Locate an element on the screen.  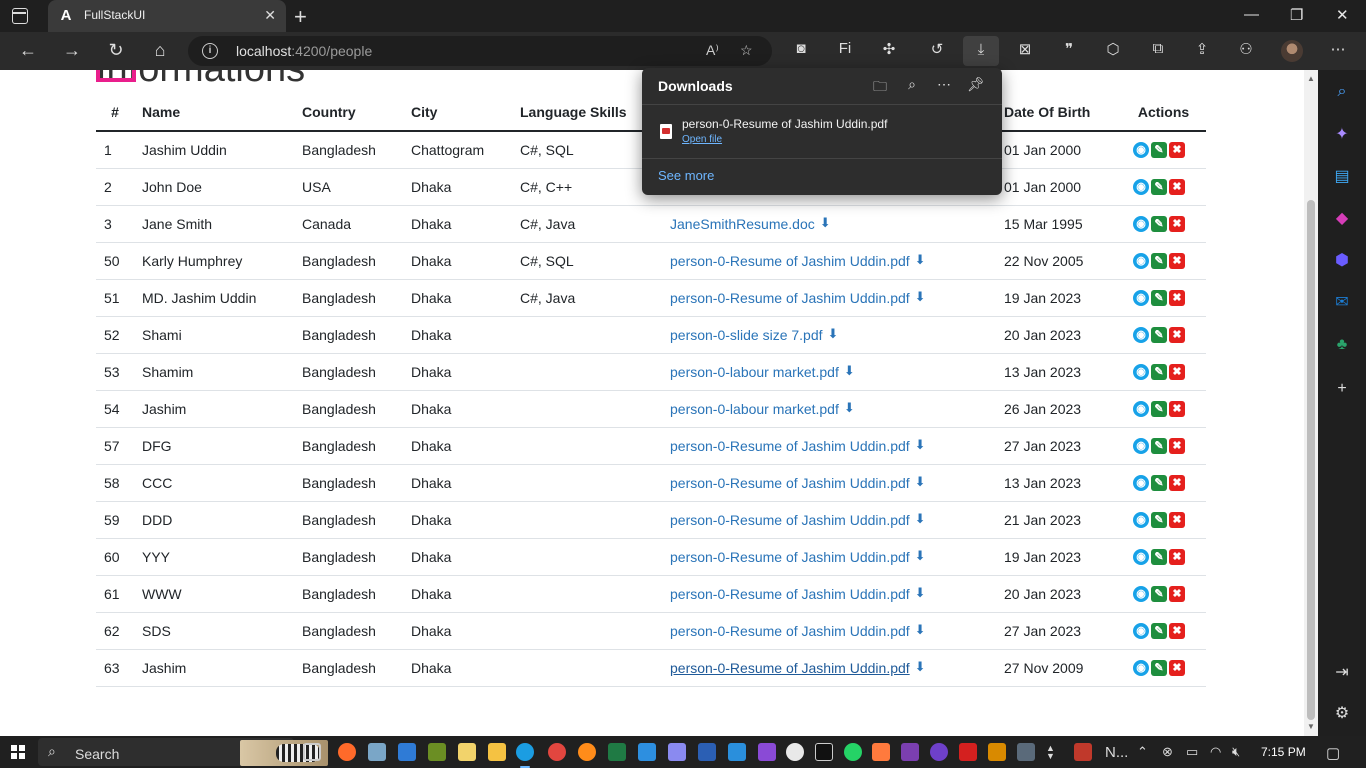
scroll-thumb is located at coordinates (1311, 460).